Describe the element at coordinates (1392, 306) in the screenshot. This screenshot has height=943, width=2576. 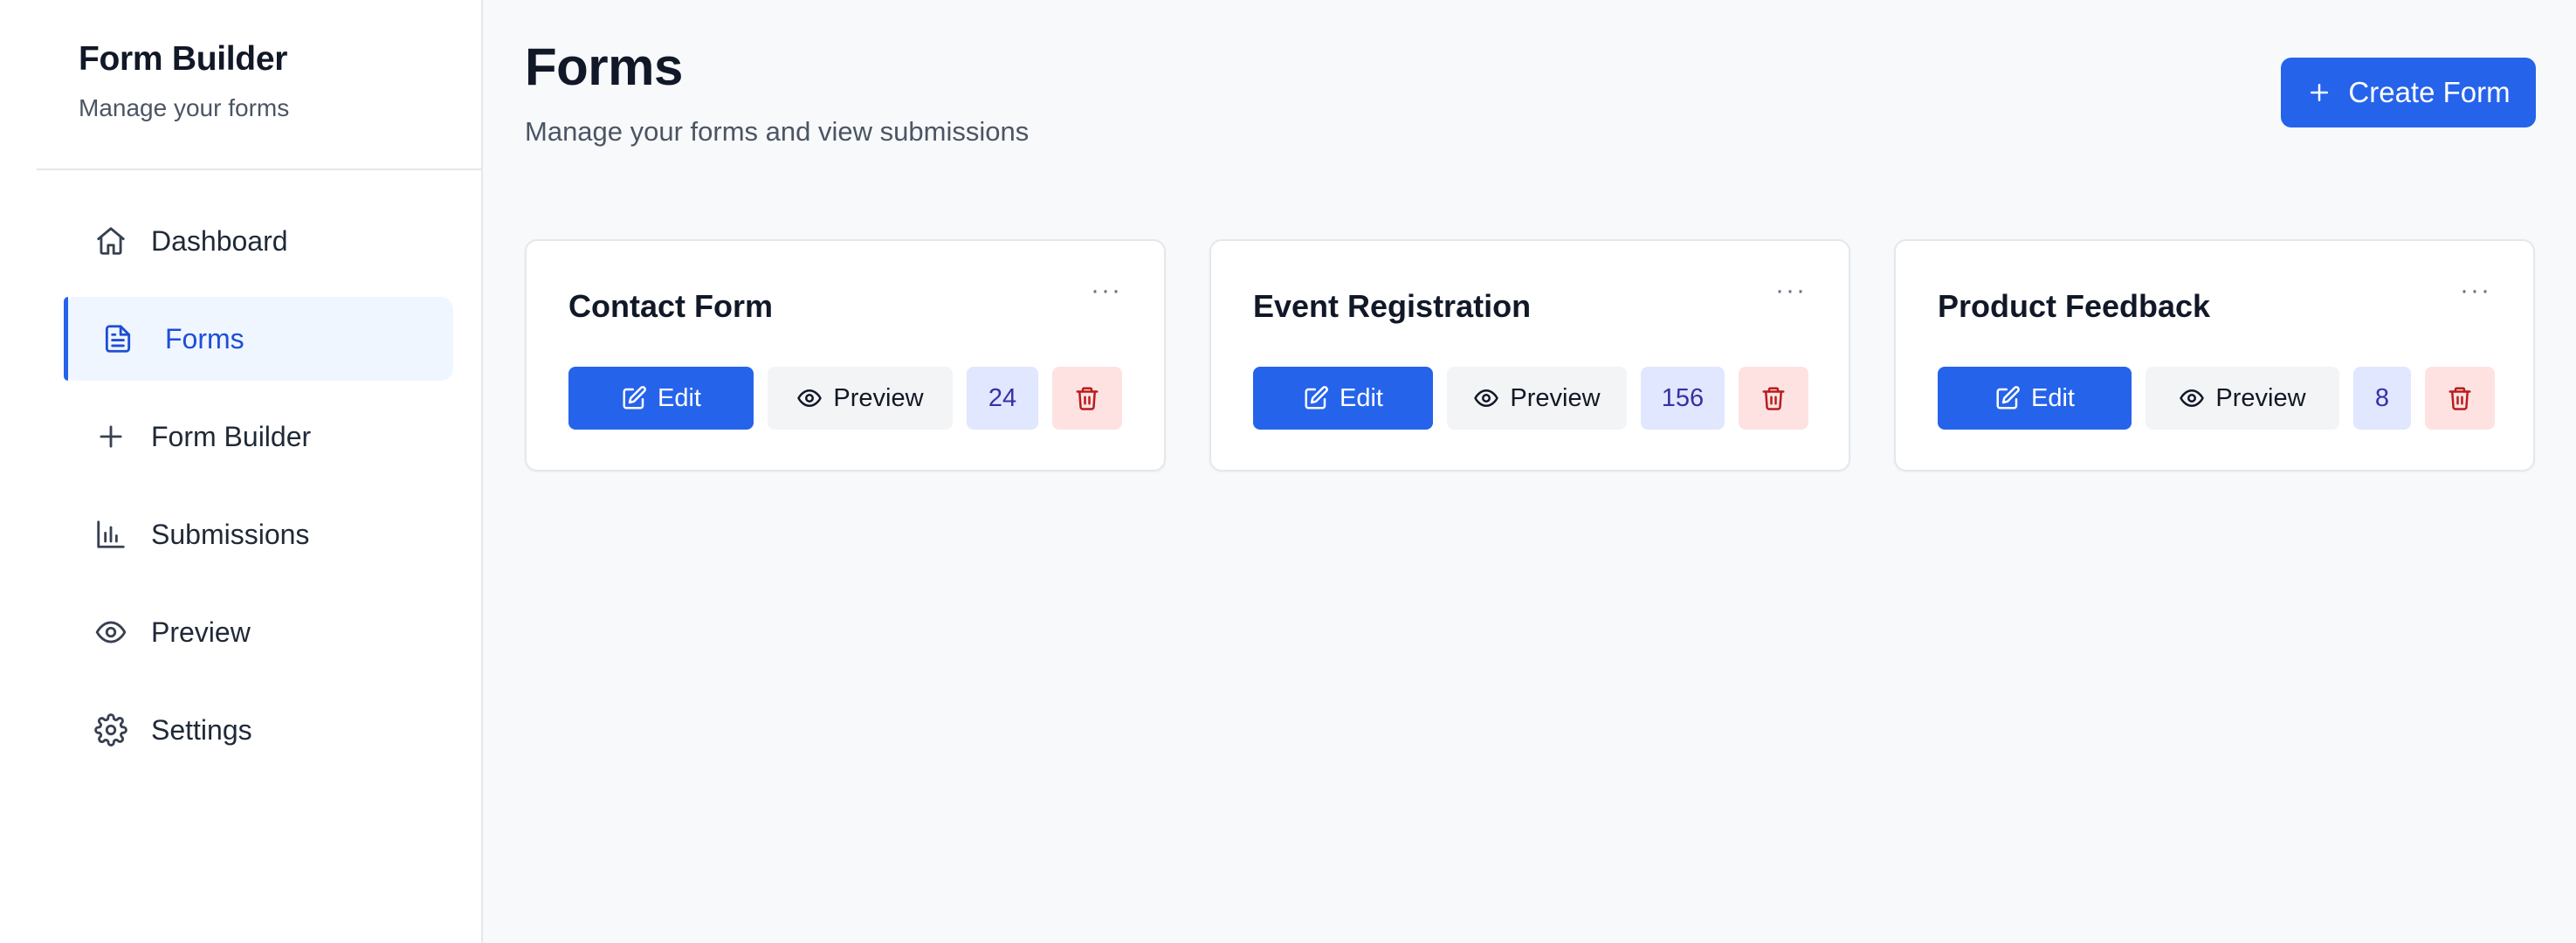
I see `form-card-title: Event Registration` at that location.